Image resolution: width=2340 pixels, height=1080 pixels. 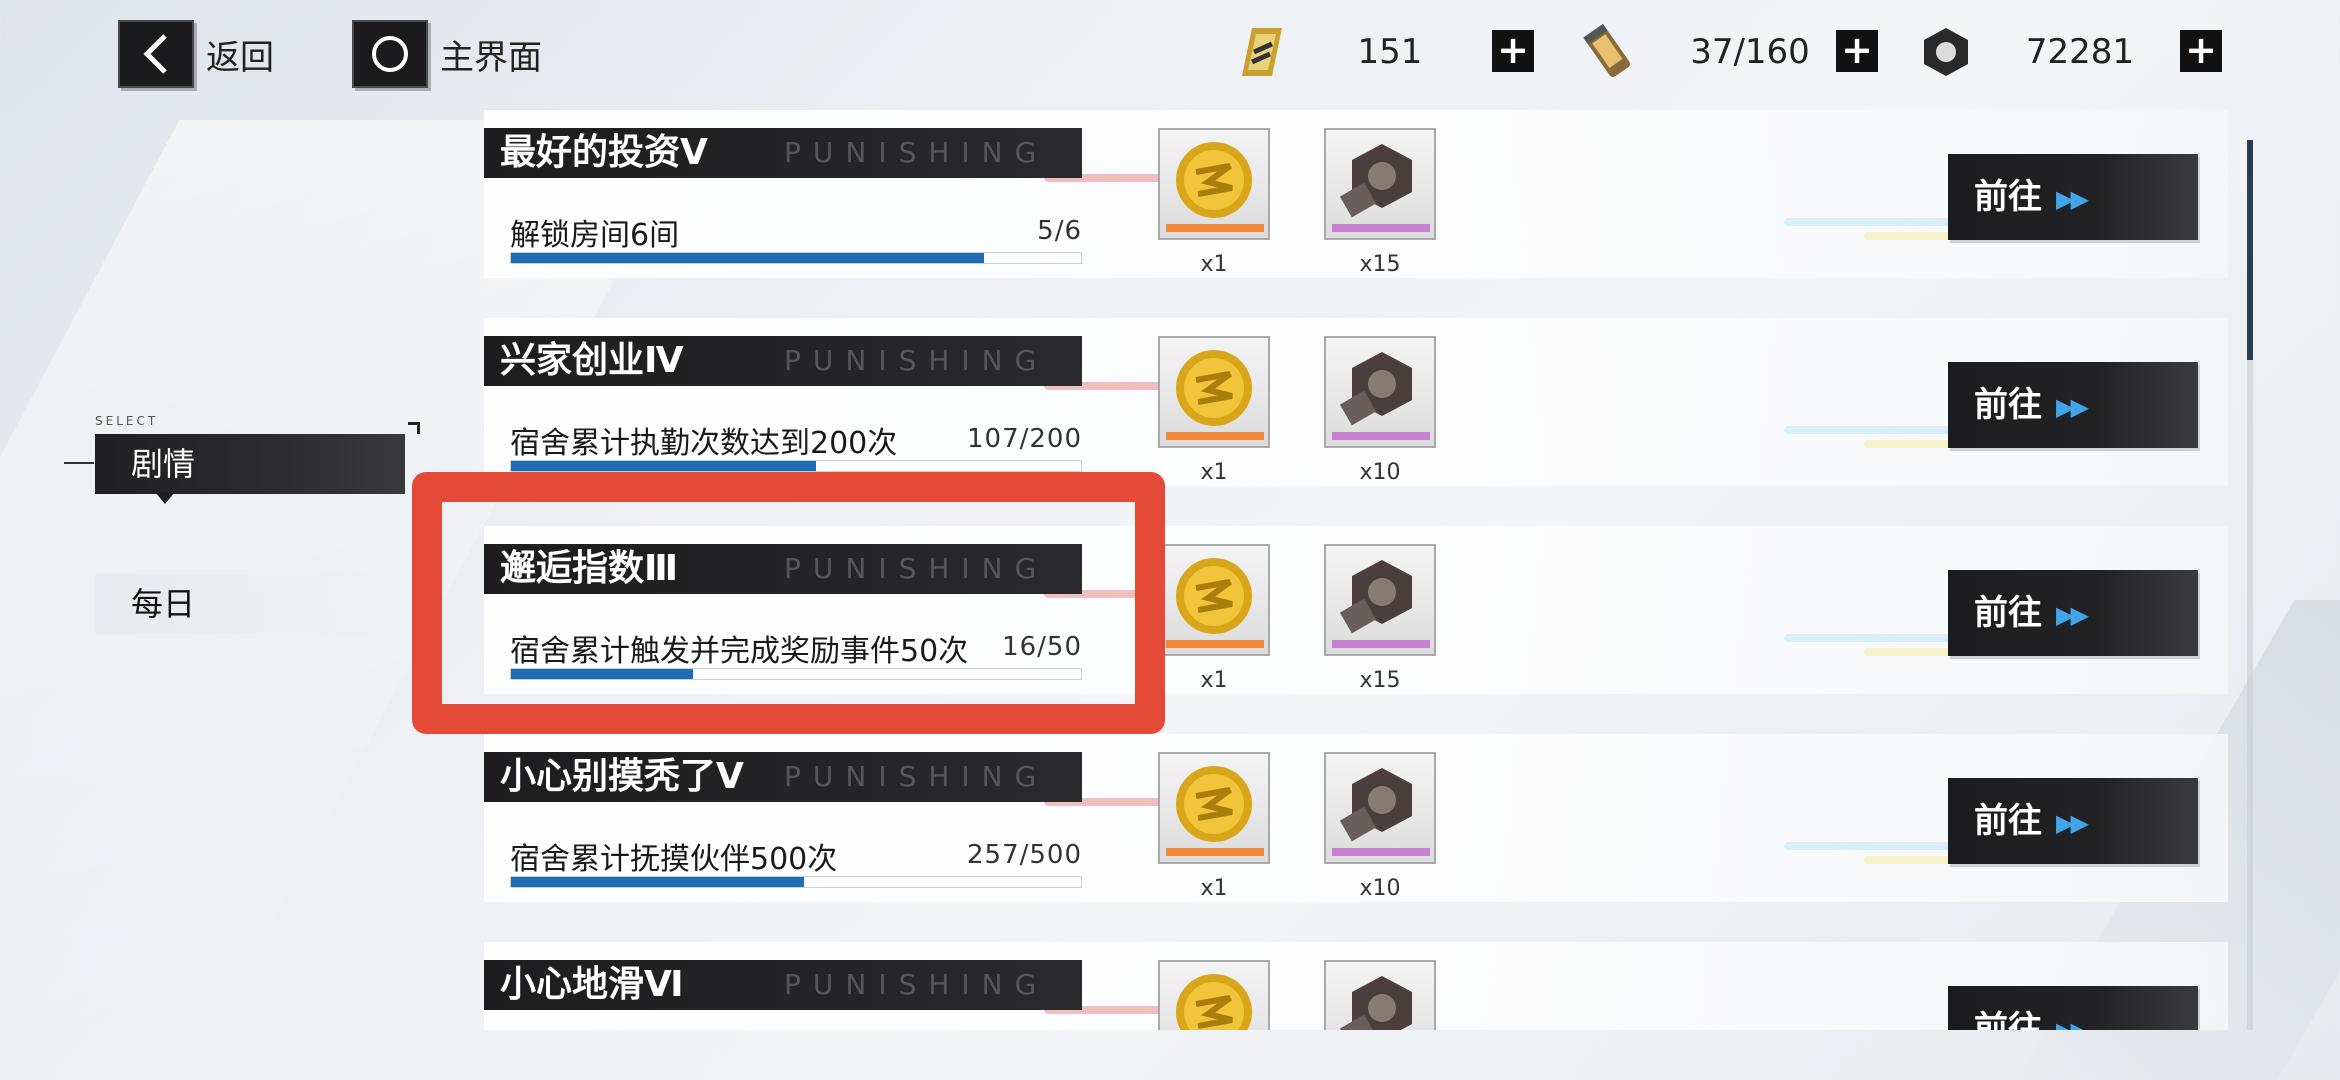 I want to click on energy-count: 37/160, so click(x=1750, y=52).